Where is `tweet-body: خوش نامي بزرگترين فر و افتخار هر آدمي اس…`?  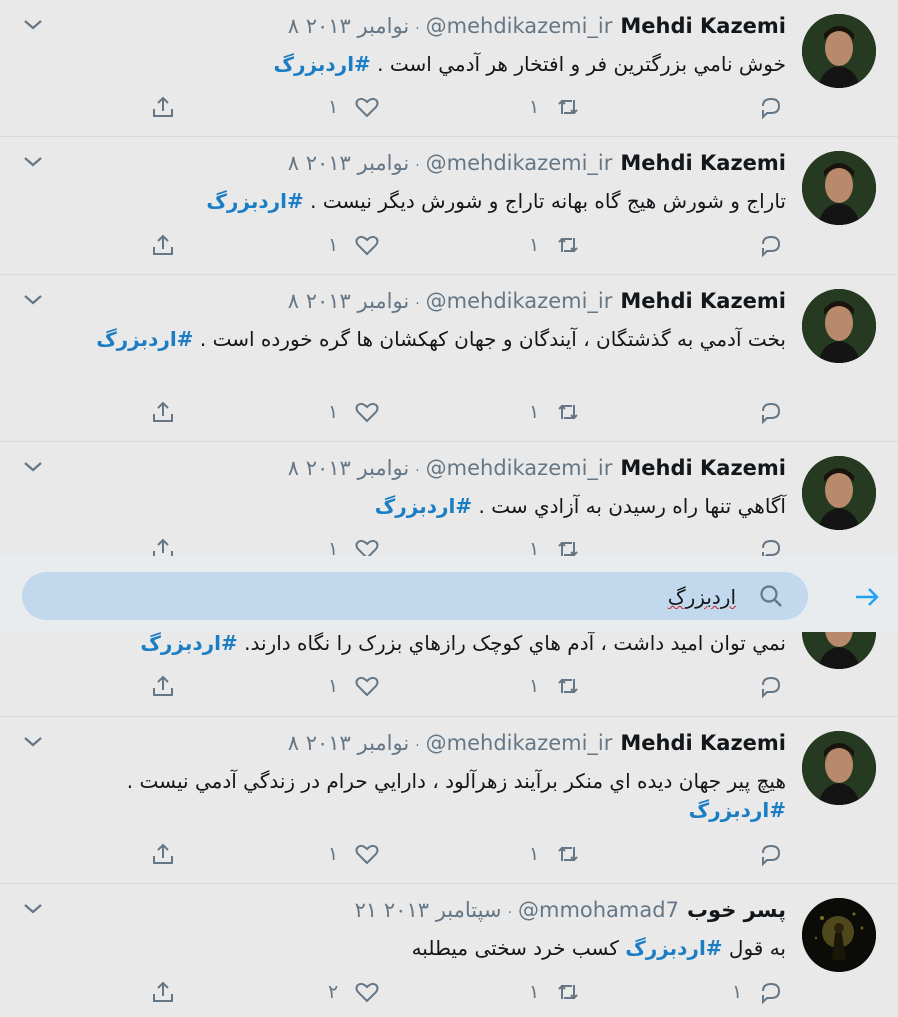 tweet-body: خوش نامي بزرگترين فر و افتخار هر آدمي اس… is located at coordinates (578, 64).